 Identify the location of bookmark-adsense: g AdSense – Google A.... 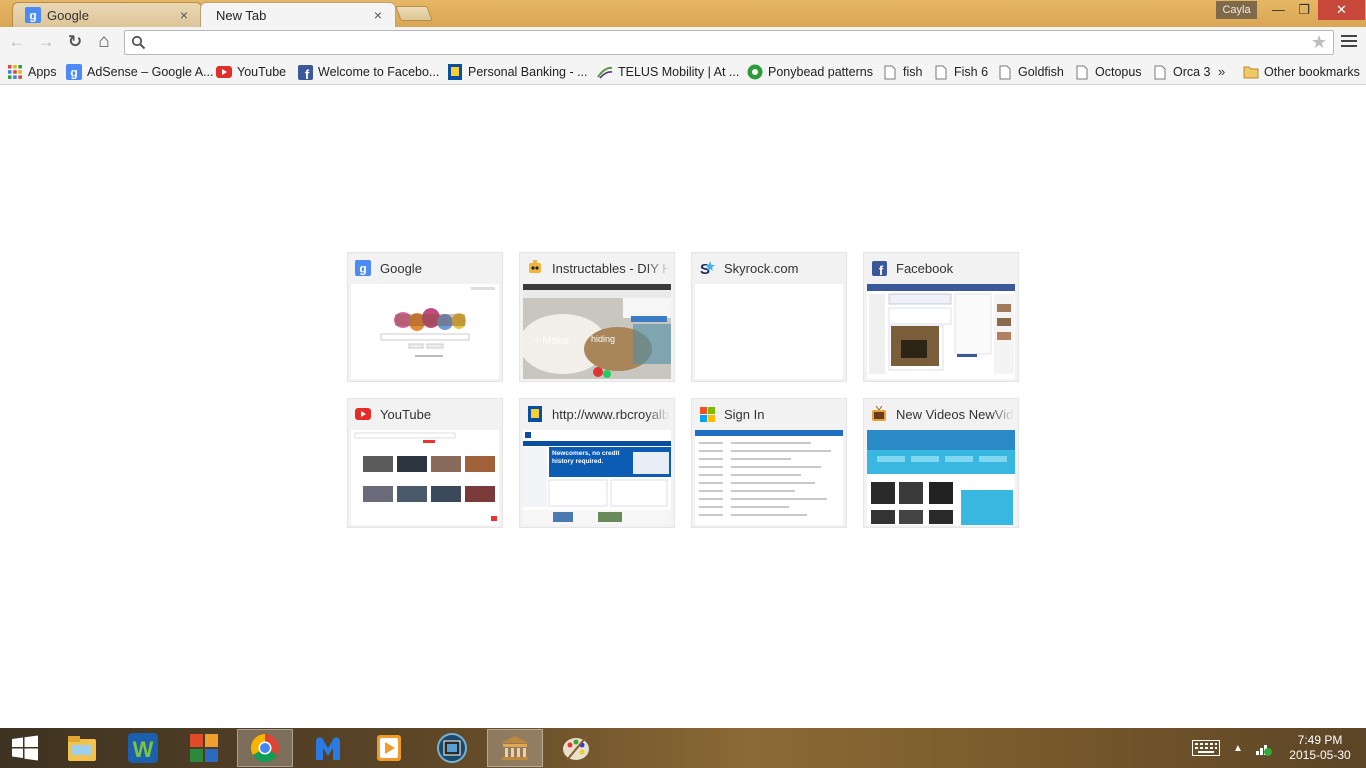
(139, 72).